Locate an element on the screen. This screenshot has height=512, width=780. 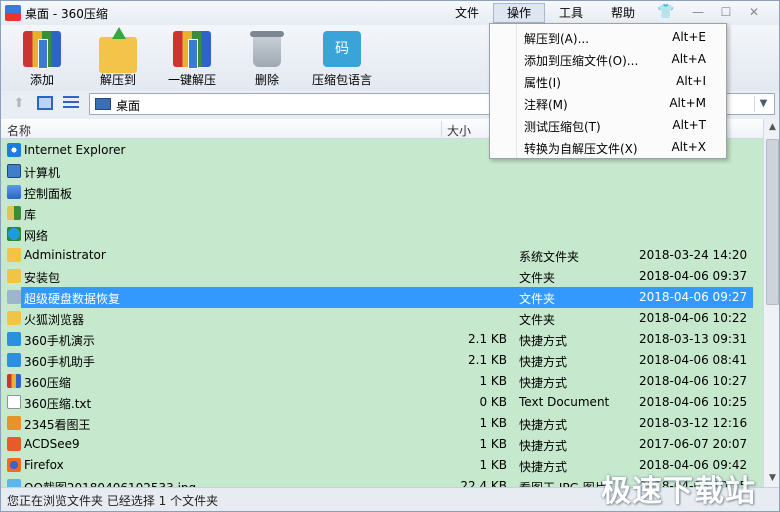
menu-item-operation: 添加到压缩文件(O)... Alt+A is located at coordinates (608, 59).